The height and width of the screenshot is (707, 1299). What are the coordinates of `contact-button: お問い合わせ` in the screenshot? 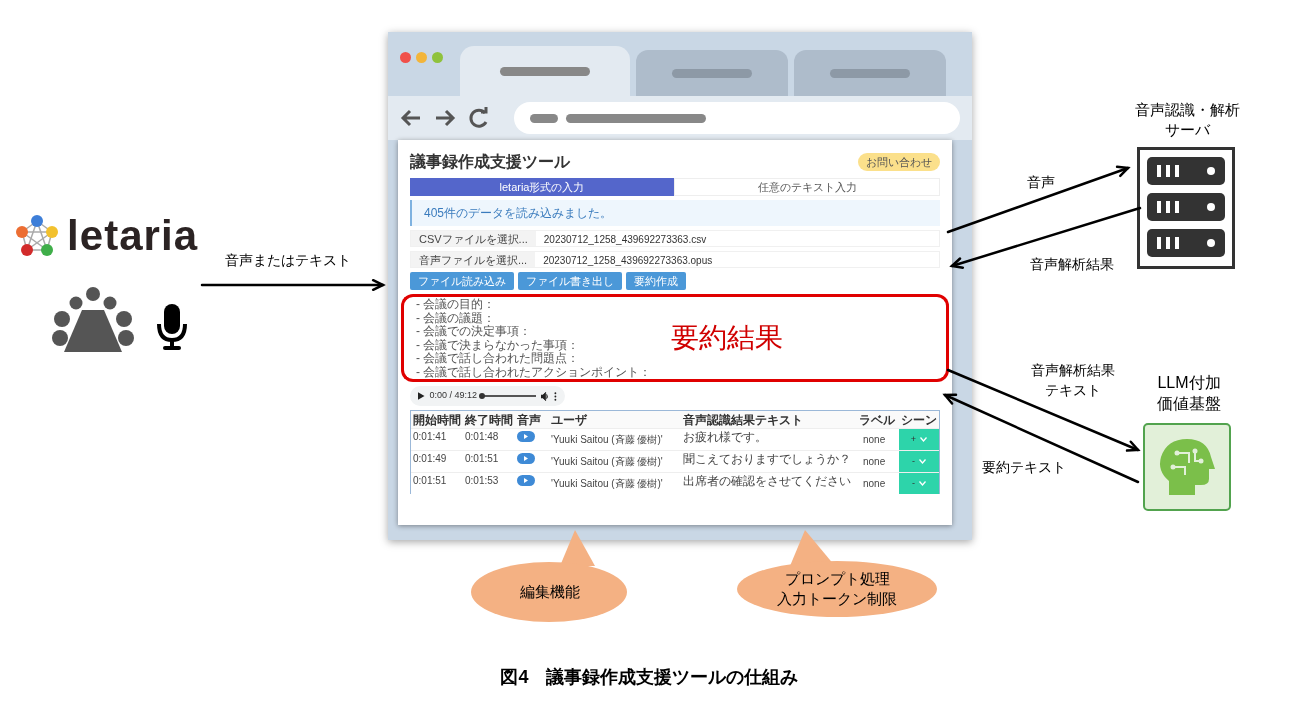 It's located at (899, 162).